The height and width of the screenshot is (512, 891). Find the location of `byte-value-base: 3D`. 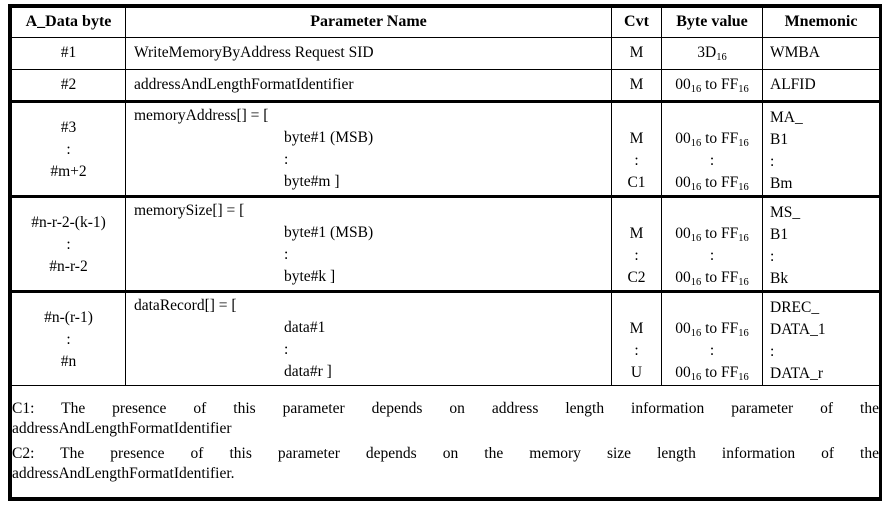

byte-value-base: 3D is located at coordinates (707, 53).